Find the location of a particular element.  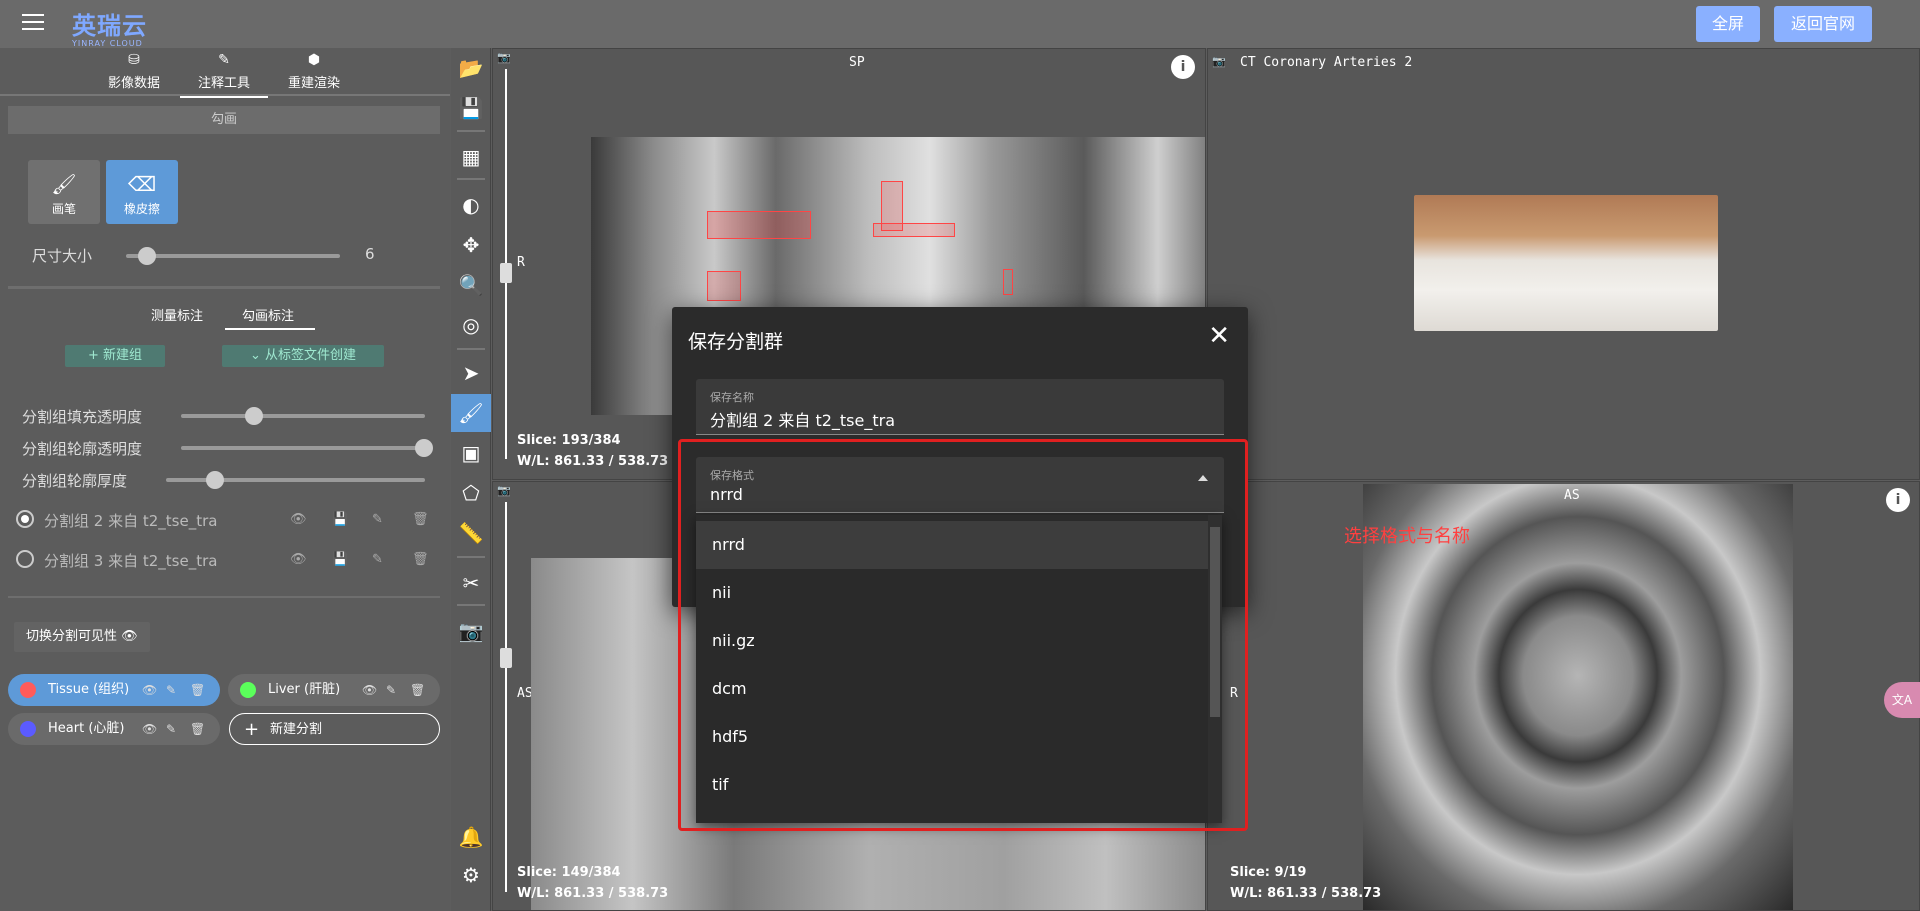

size-slider is located at coordinates (233, 256).